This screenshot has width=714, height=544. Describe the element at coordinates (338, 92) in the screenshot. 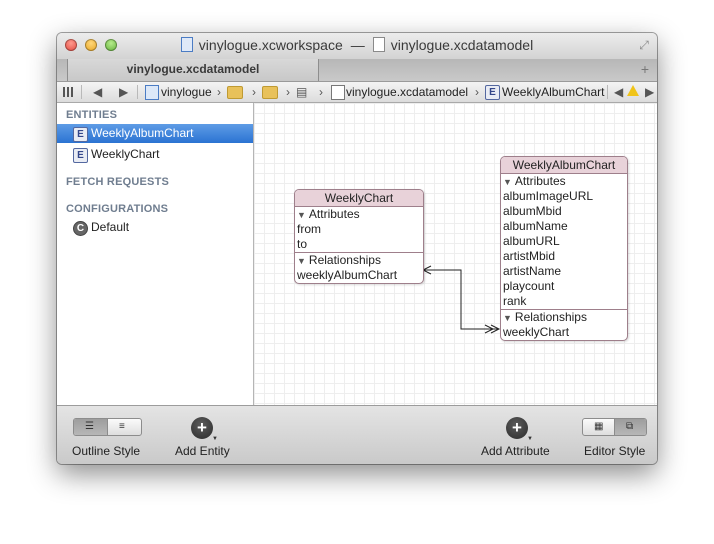

I see `xcdatamodel-icon` at that location.